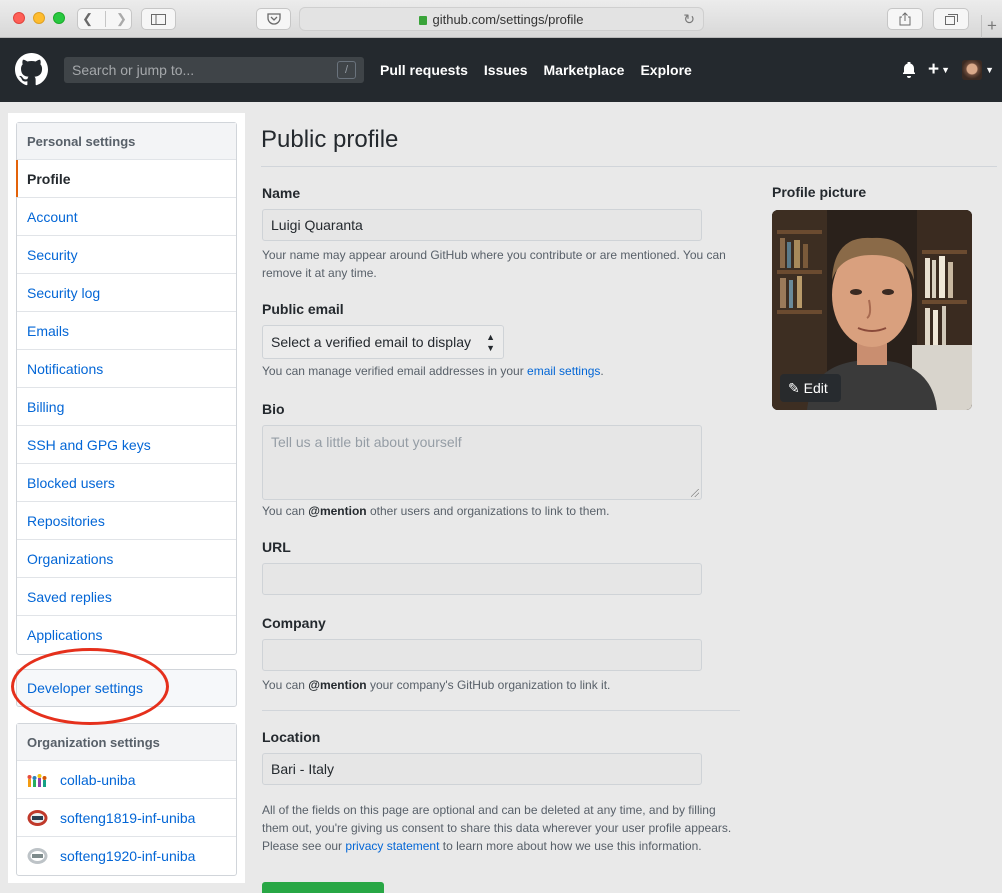 This screenshot has height=893, width=1002. I want to click on sidebar-item-saved-replies: Saved replies, so click(126, 597).